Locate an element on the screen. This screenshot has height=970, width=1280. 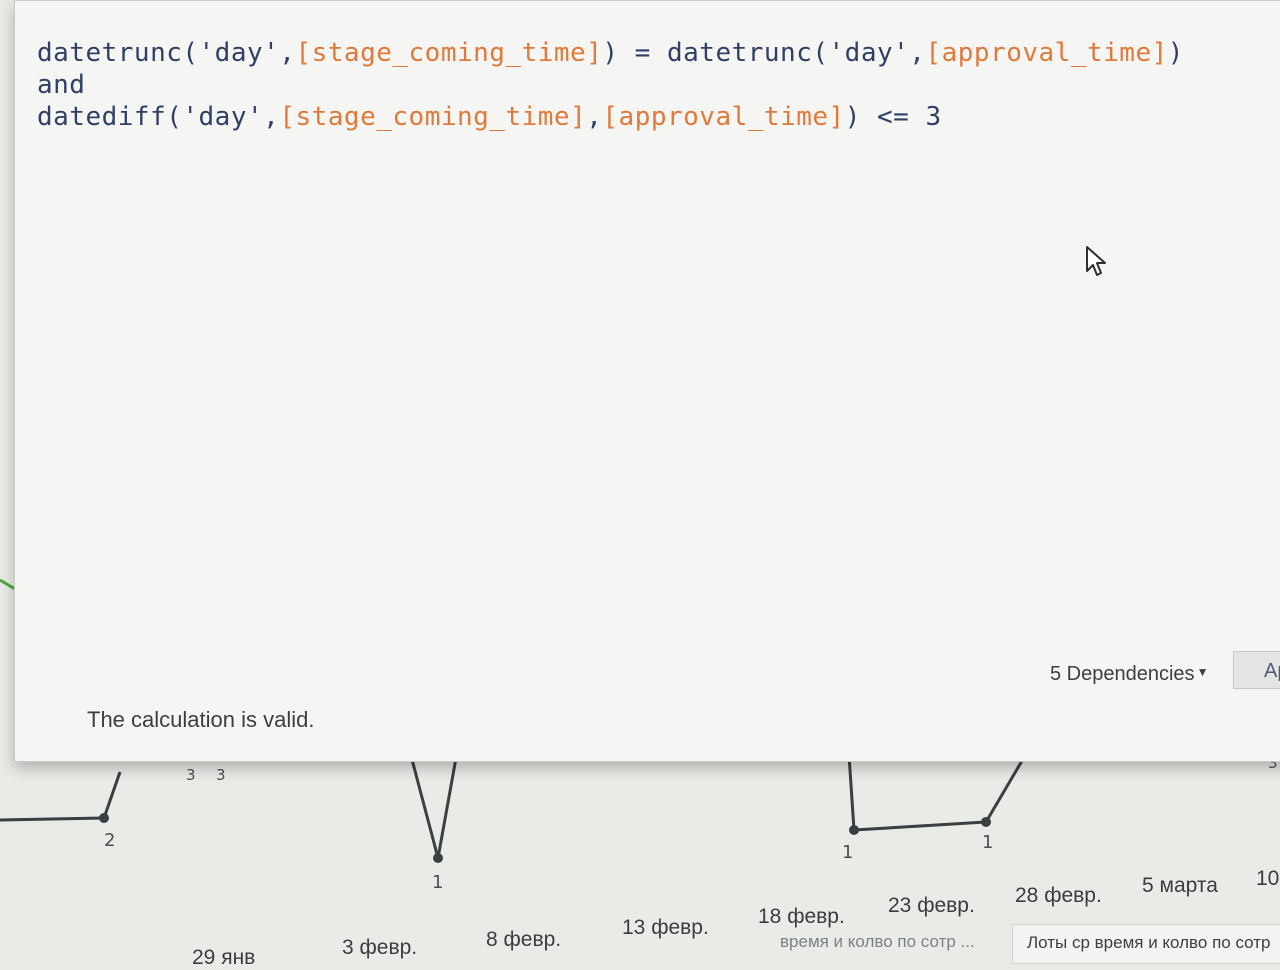
mouse-pointer-icon is located at coordinates (1096, 261).